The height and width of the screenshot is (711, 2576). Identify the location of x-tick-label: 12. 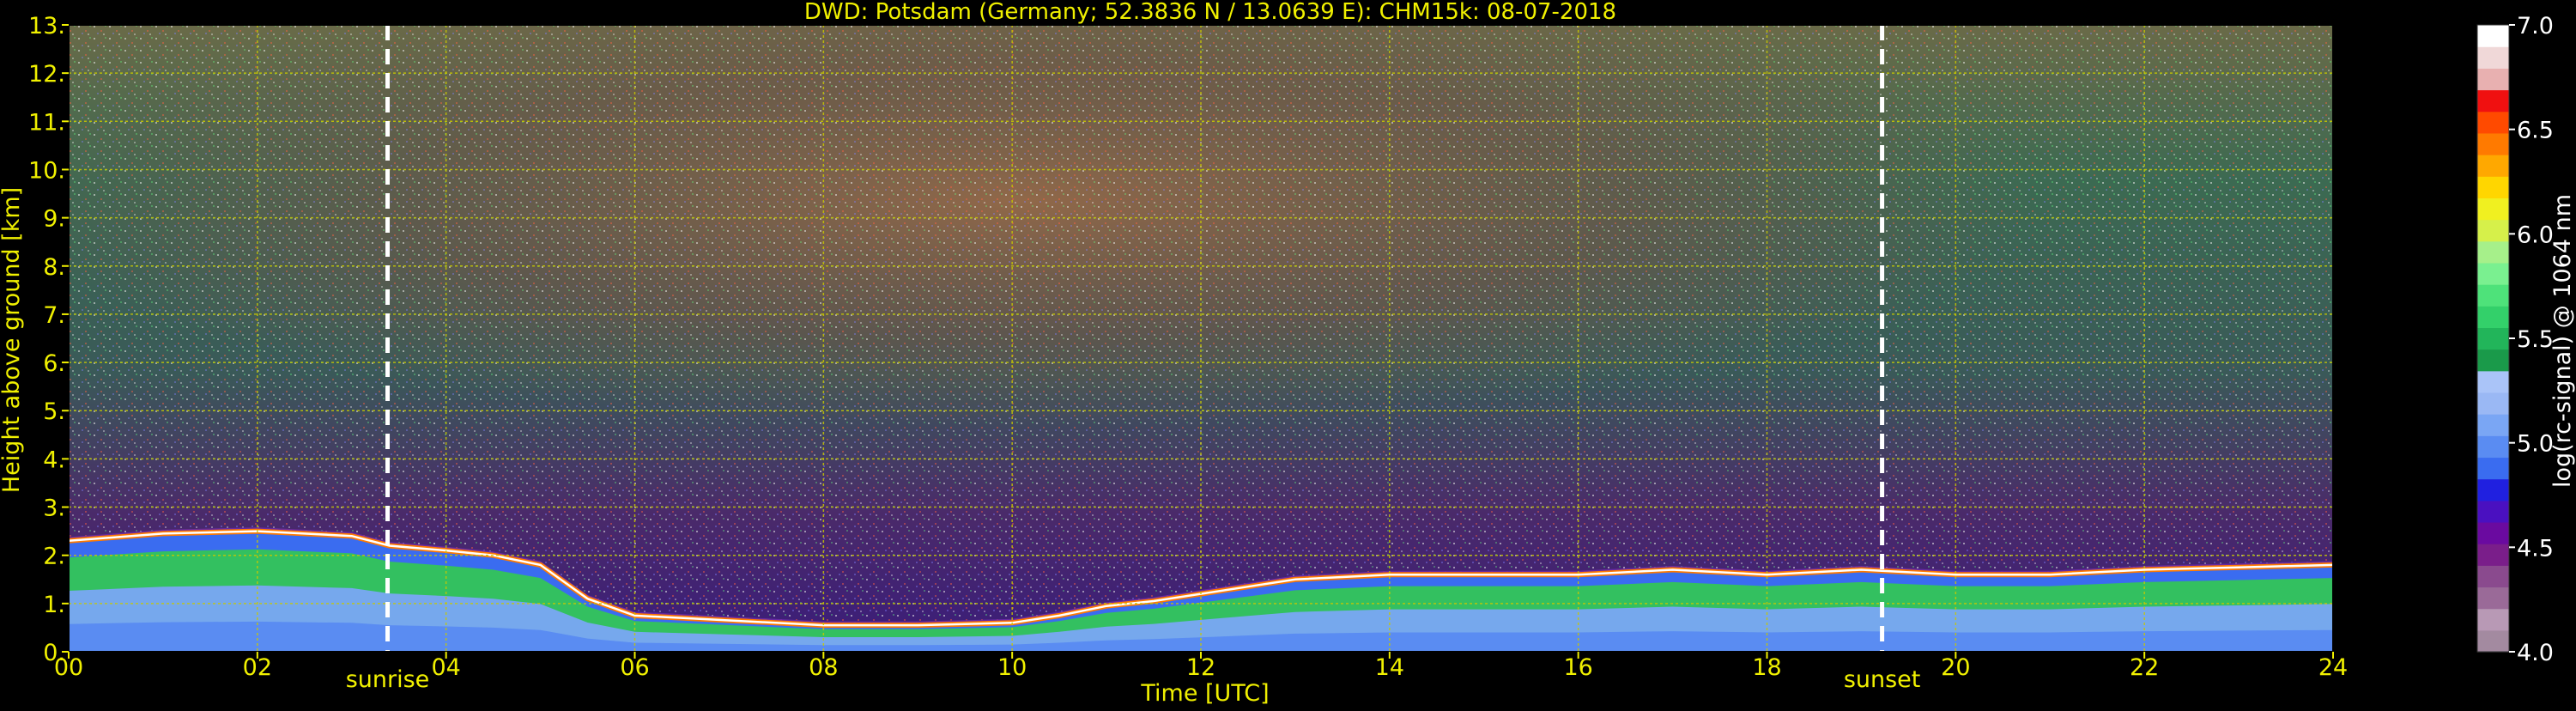
(1200, 667).